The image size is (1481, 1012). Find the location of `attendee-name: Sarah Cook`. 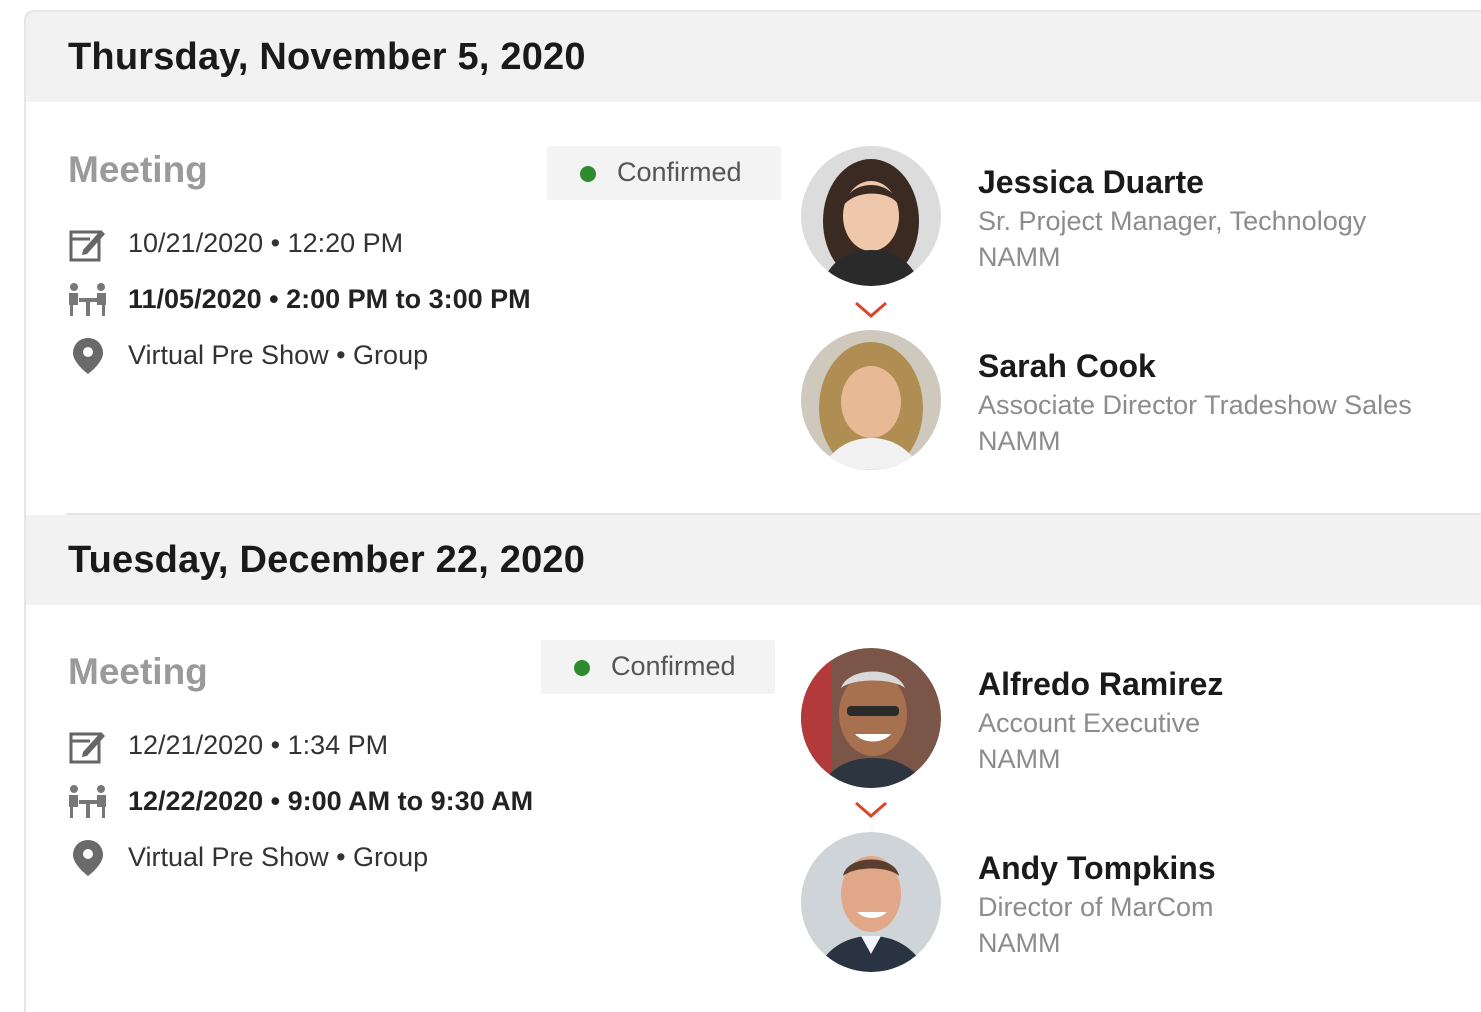

attendee-name: Sarah Cook is located at coordinates (1067, 366).